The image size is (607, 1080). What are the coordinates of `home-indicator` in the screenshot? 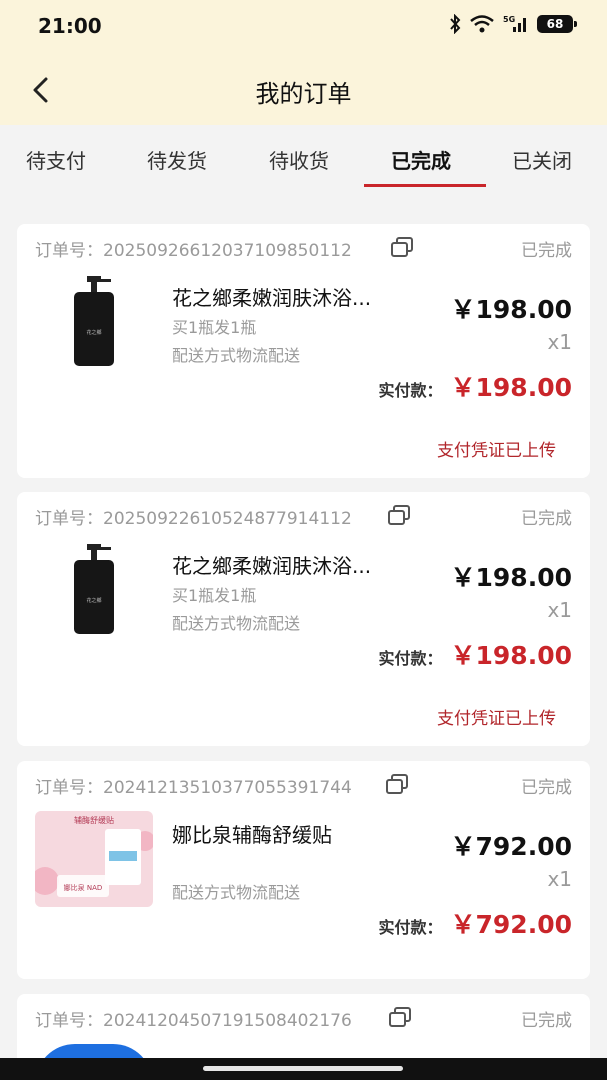 It's located at (303, 1068).